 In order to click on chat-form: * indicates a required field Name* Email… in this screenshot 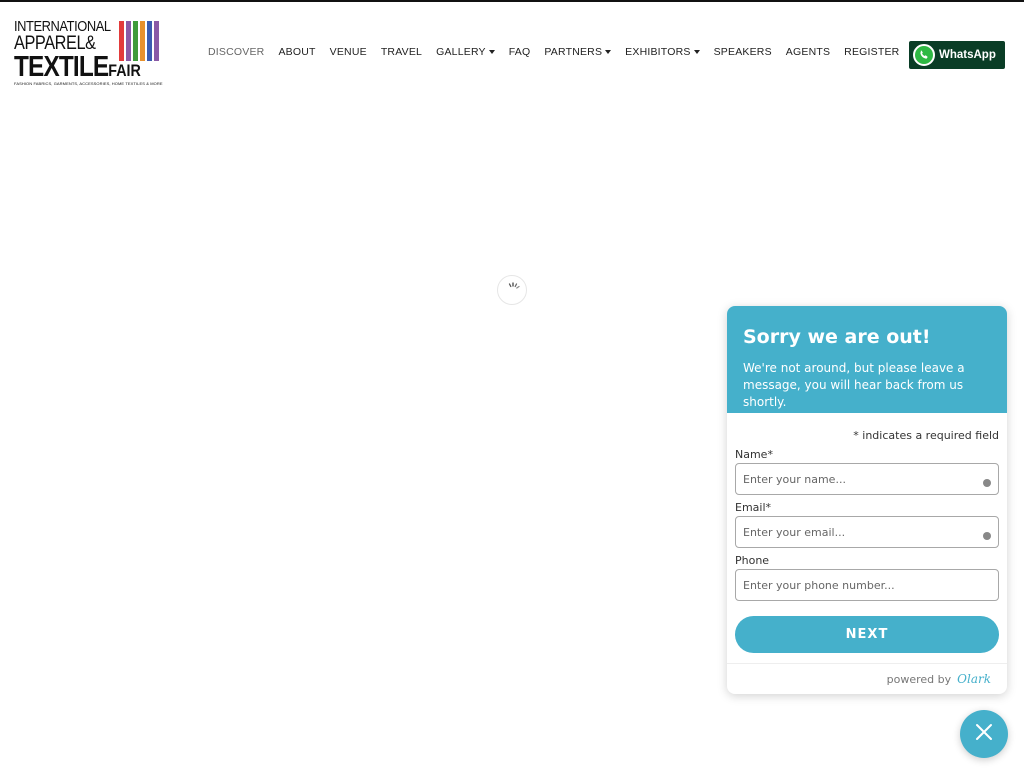, I will do `click(867, 533)`.